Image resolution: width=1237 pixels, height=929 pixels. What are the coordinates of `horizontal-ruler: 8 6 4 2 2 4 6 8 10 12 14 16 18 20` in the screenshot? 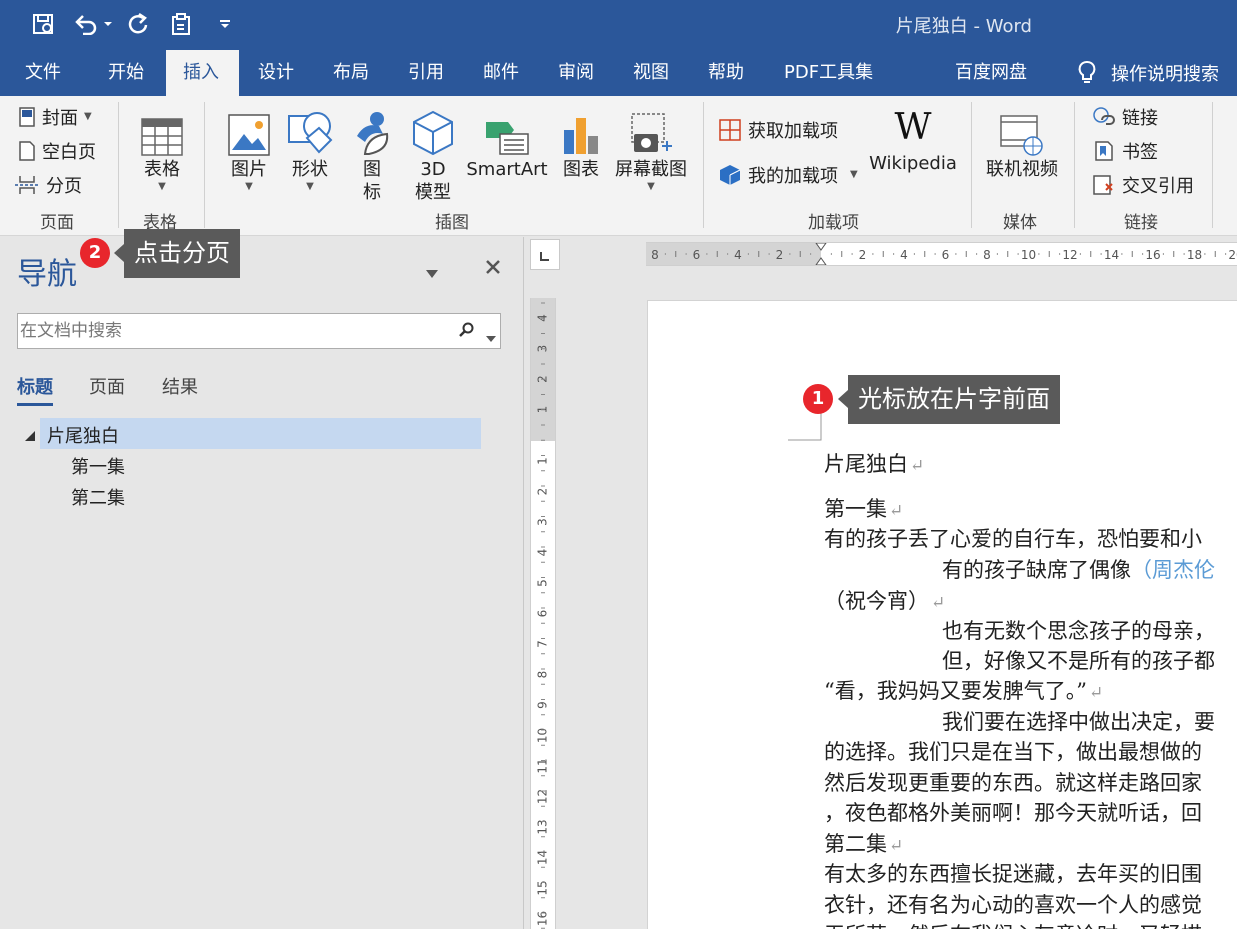 It's located at (941, 254).